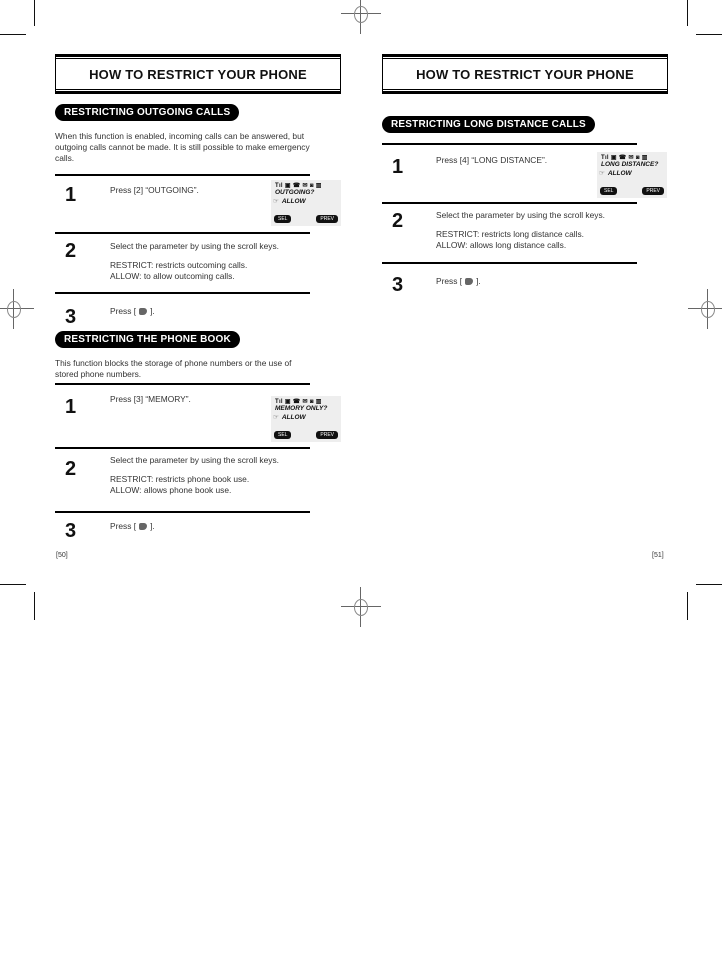  I want to click on step-text: Press [2] “OUTGOING”., so click(154, 190).